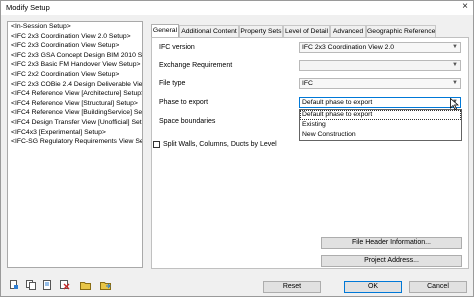  Describe the element at coordinates (184, 102) in the screenshot. I see `phase-to-export-label: Phase to export` at that location.